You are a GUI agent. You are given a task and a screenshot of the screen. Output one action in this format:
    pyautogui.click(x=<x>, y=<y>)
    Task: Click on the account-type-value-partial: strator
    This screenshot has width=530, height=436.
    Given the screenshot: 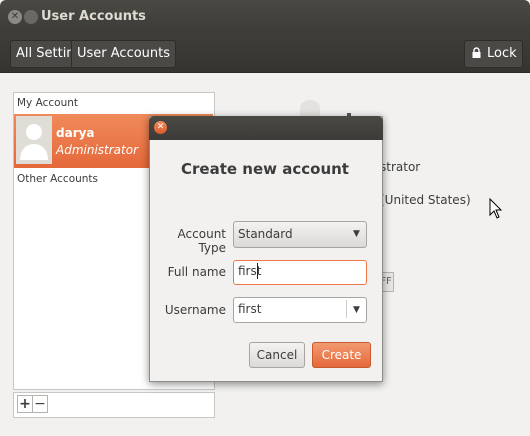 What is the action you would take?
    pyautogui.click(x=400, y=167)
    